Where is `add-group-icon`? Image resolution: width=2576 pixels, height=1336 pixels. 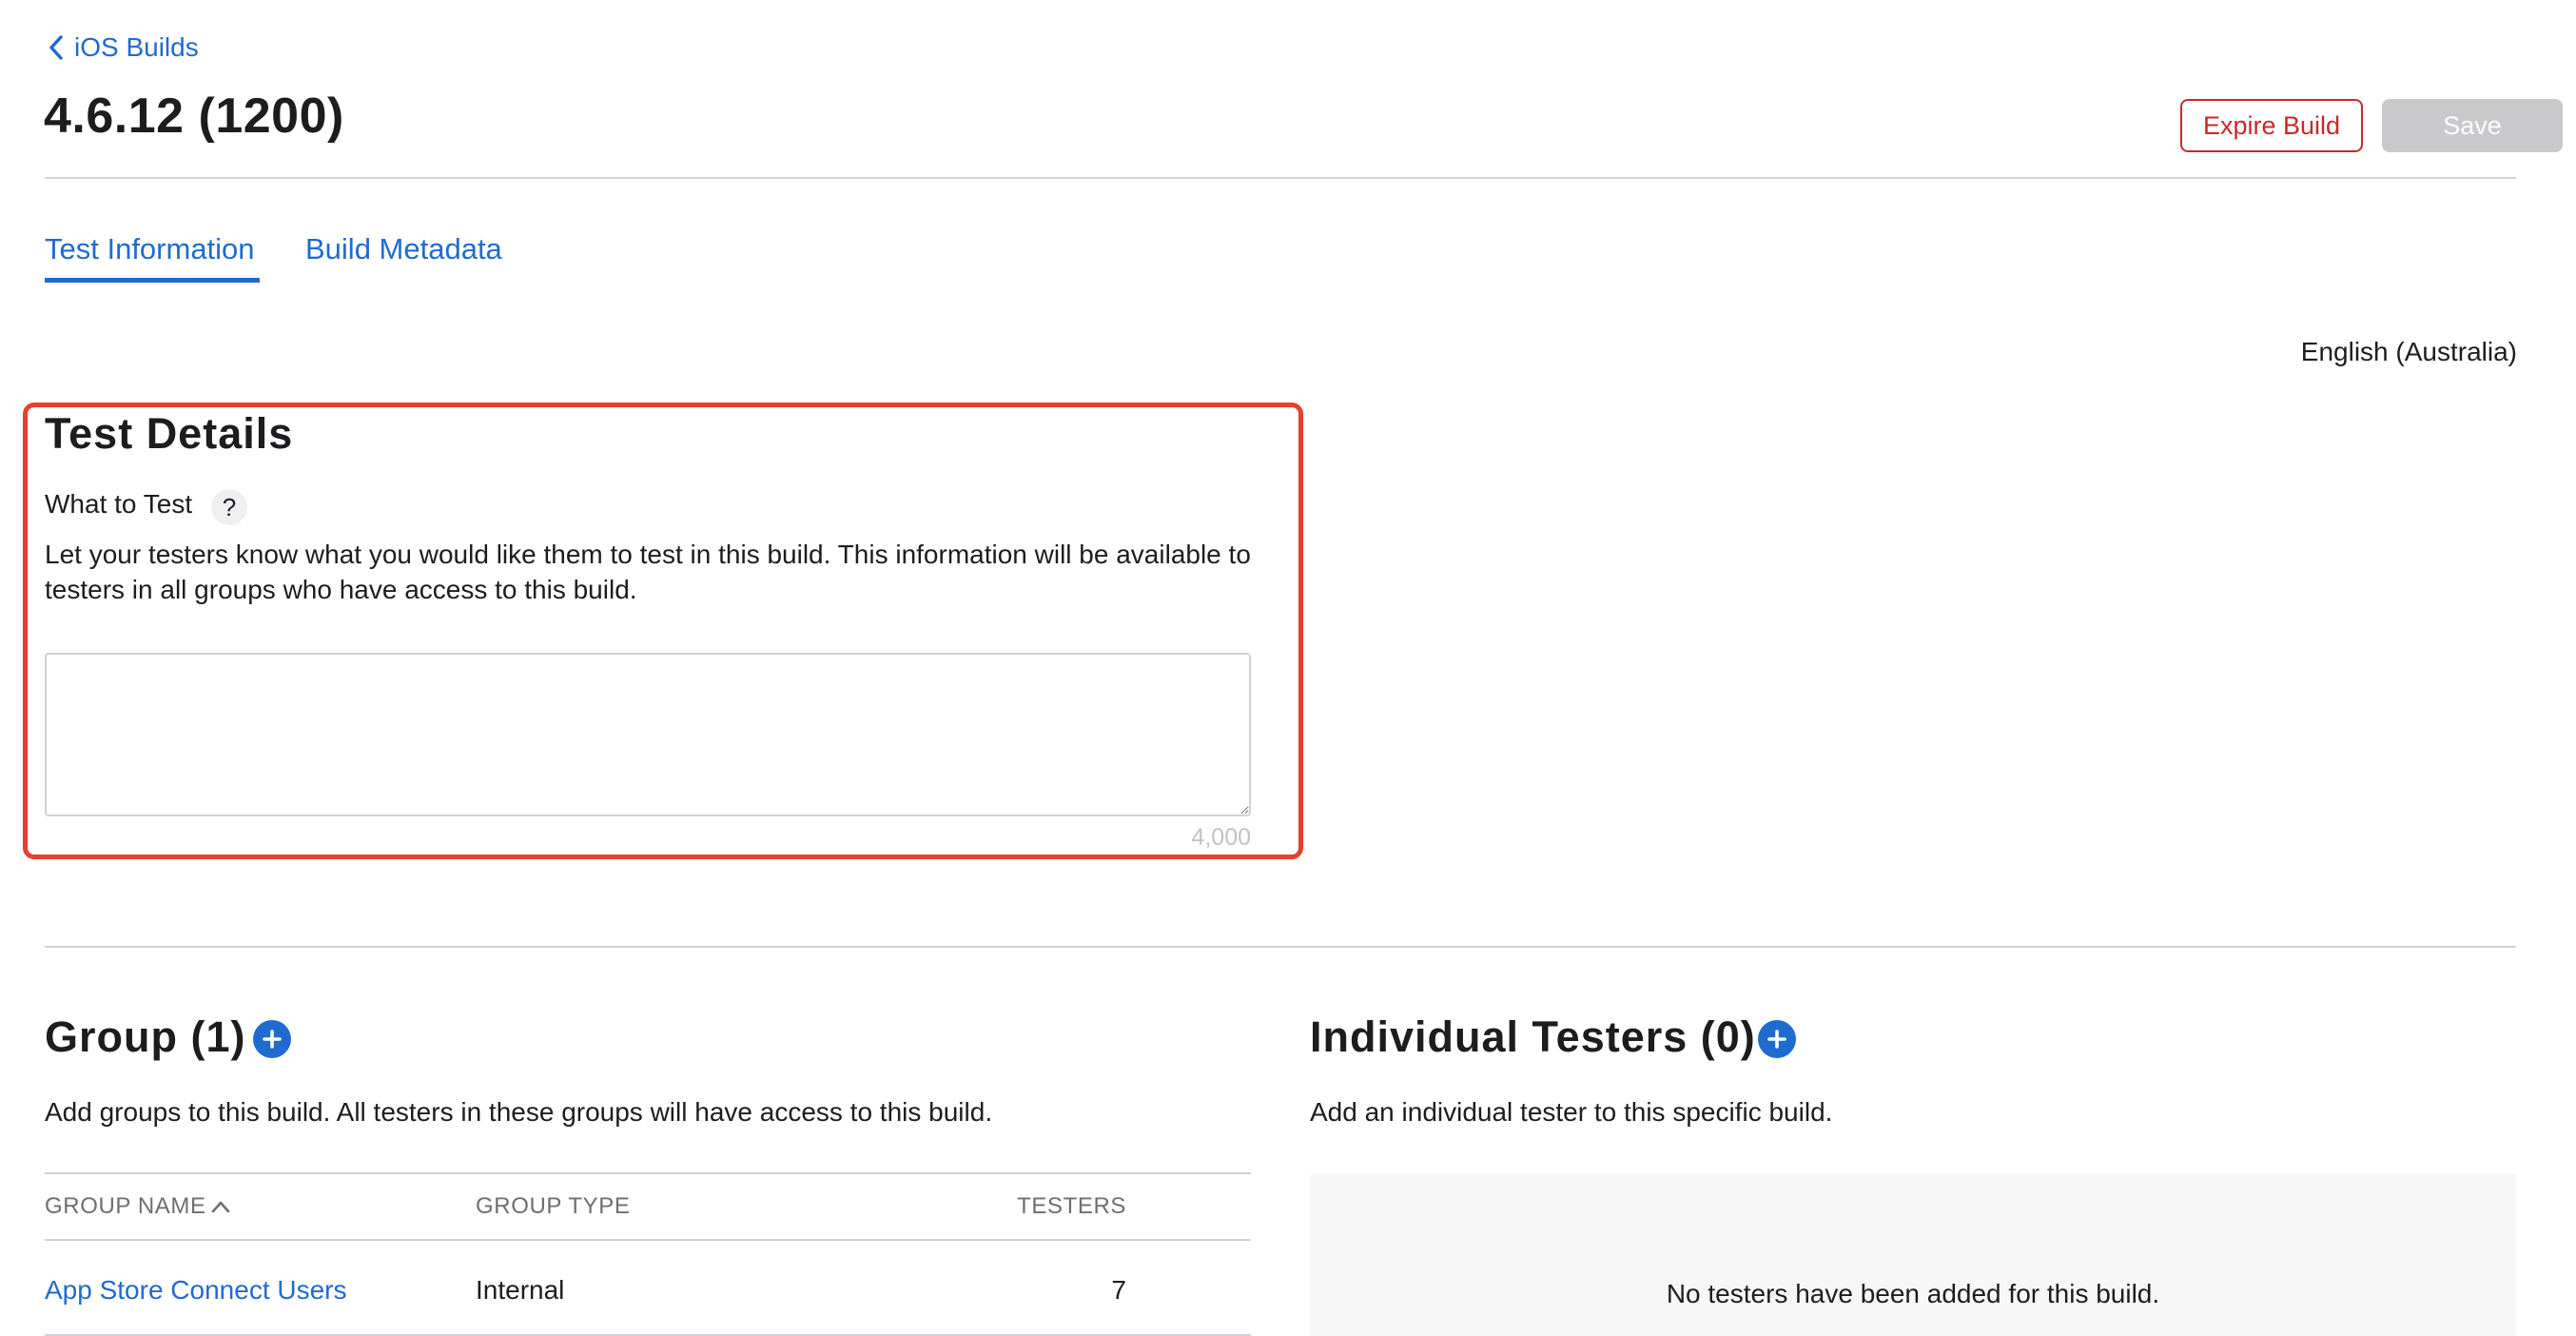
add-group-icon is located at coordinates (272, 1039).